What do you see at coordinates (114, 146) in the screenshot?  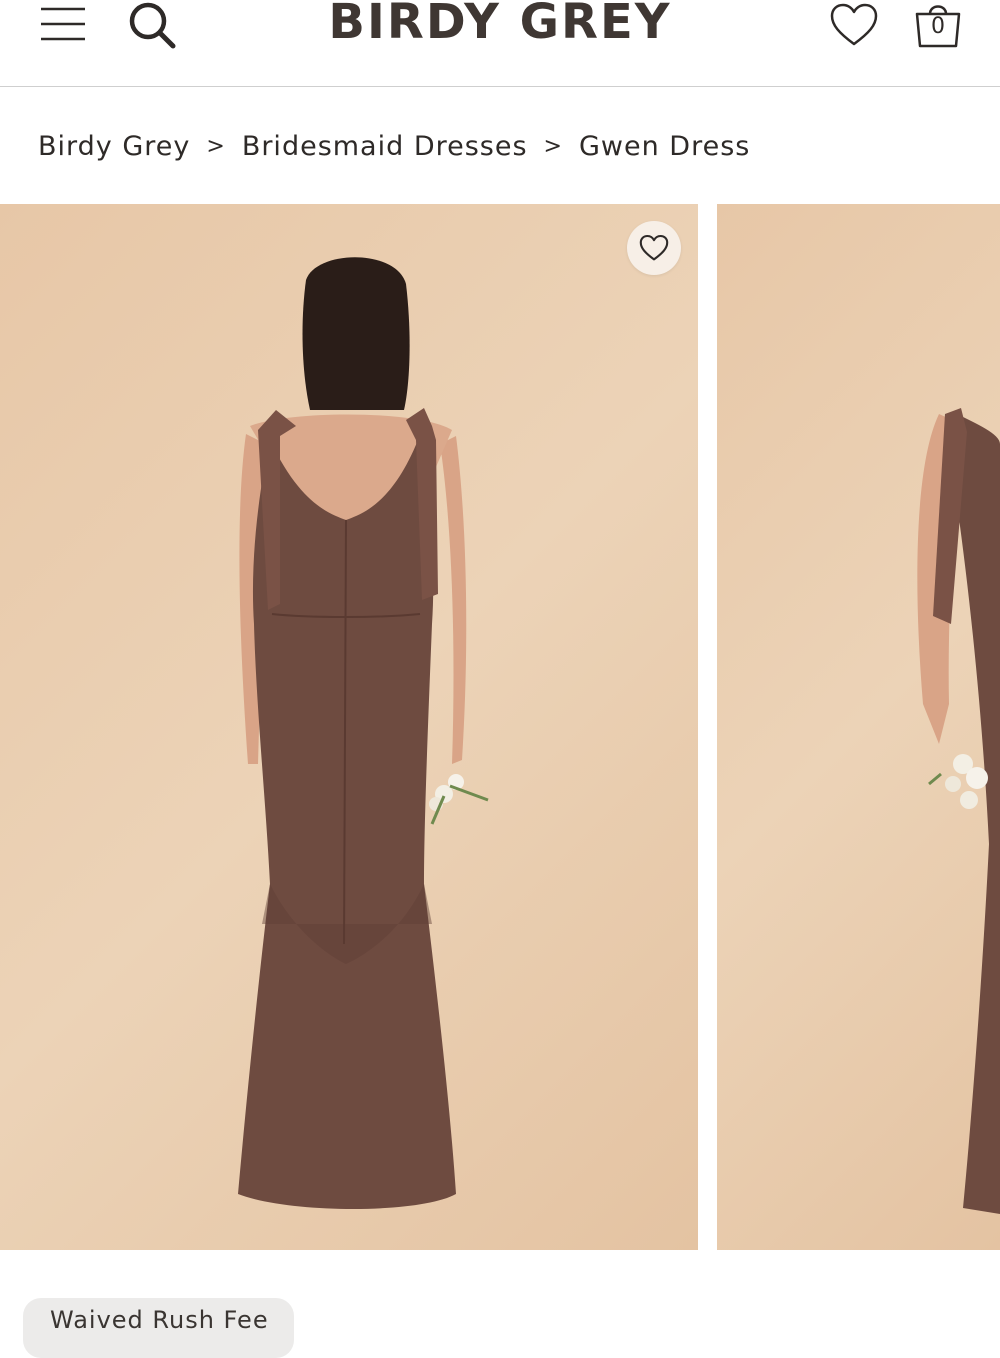 I see `breadcrumb-home-link: Birdy Grey` at bounding box center [114, 146].